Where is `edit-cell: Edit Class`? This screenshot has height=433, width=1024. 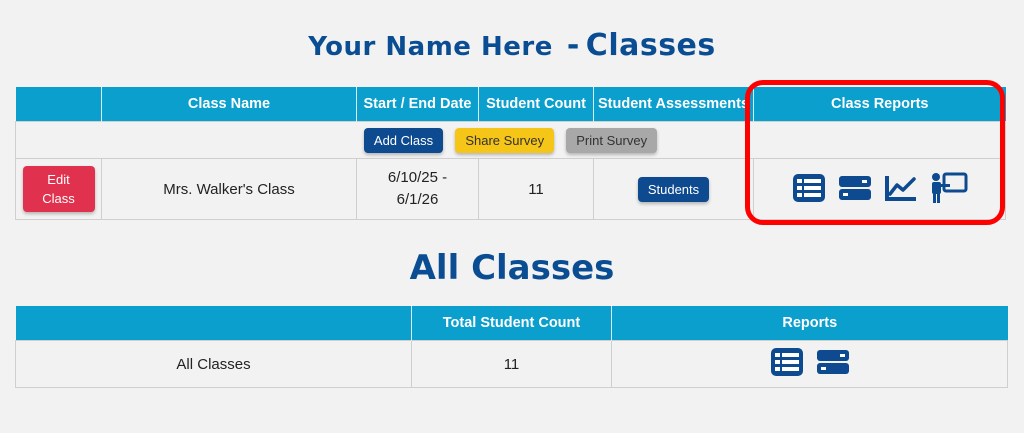 edit-cell: Edit Class is located at coordinates (58, 189).